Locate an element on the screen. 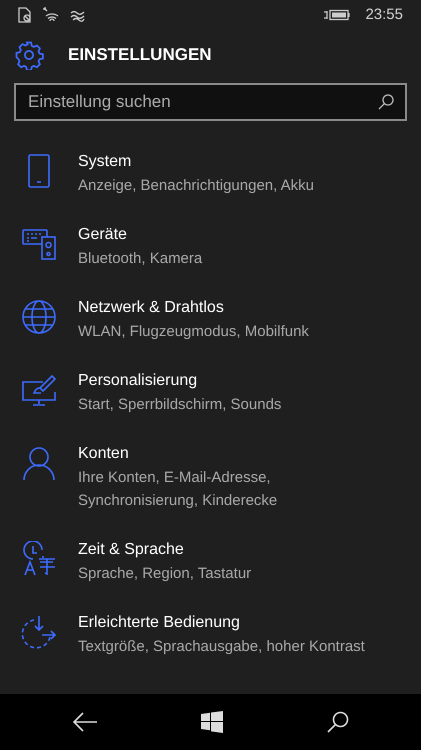  clock-time: 23:55 is located at coordinates (384, 14).